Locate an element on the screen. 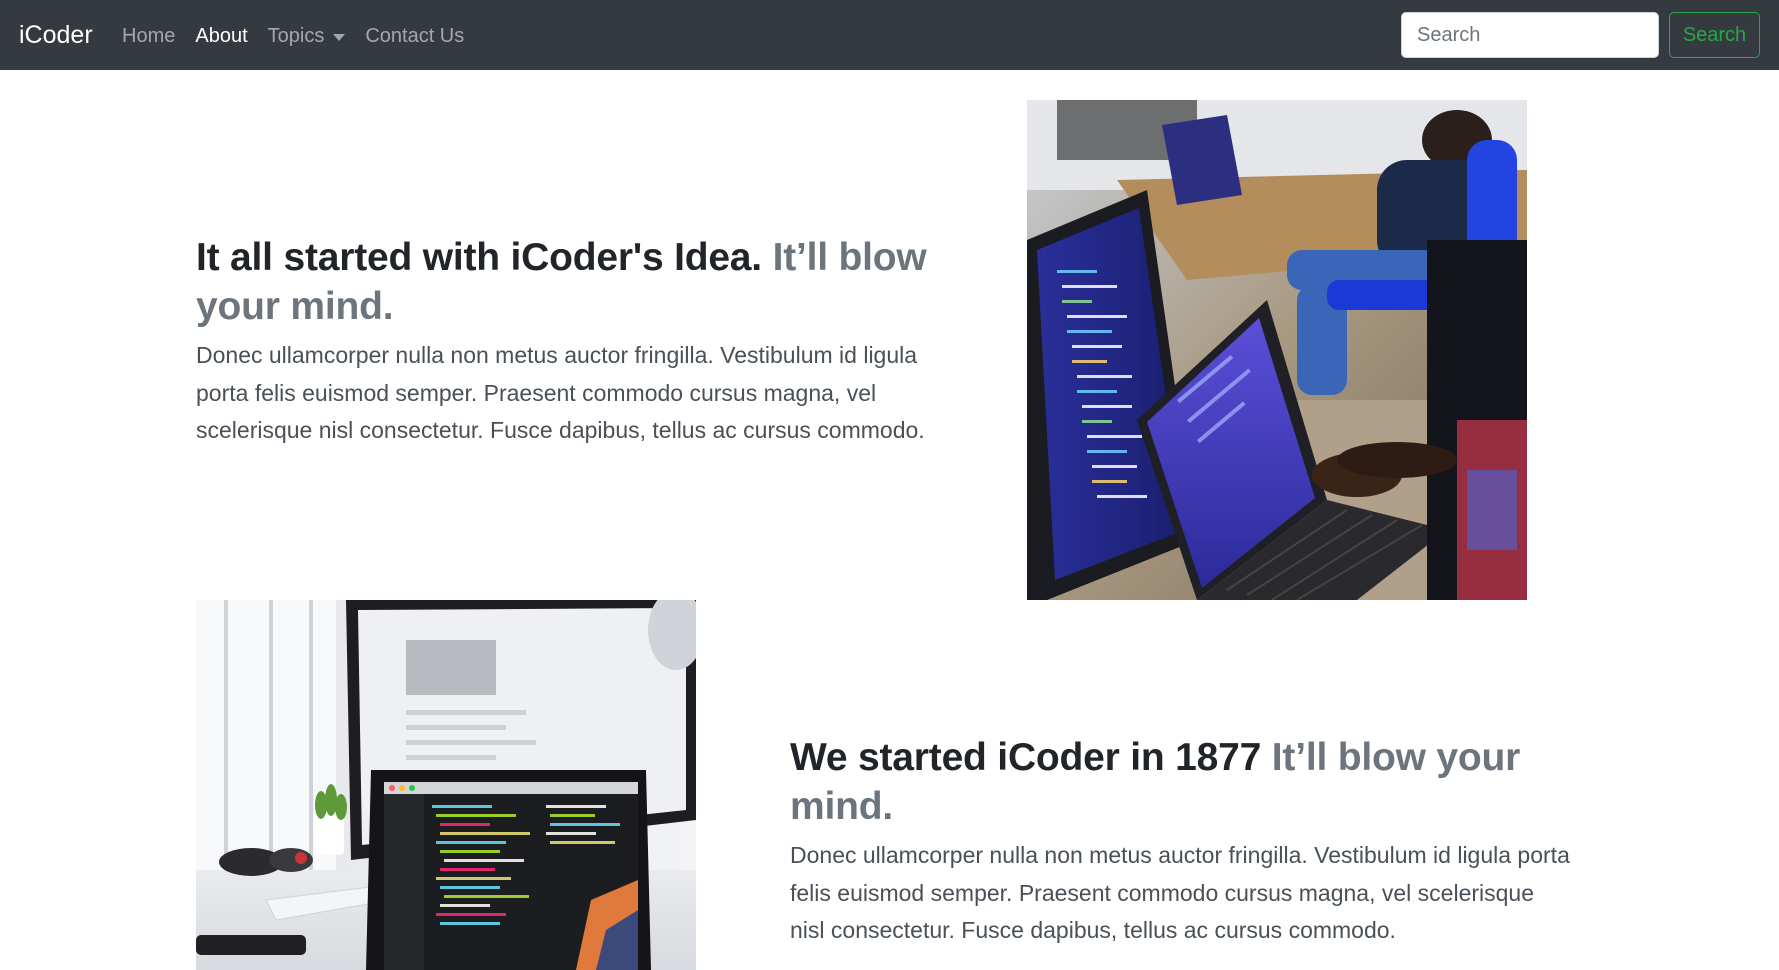 Image resolution: width=1779 pixels, height=970 pixels. chevron-down-icon is located at coordinates (339, 37).